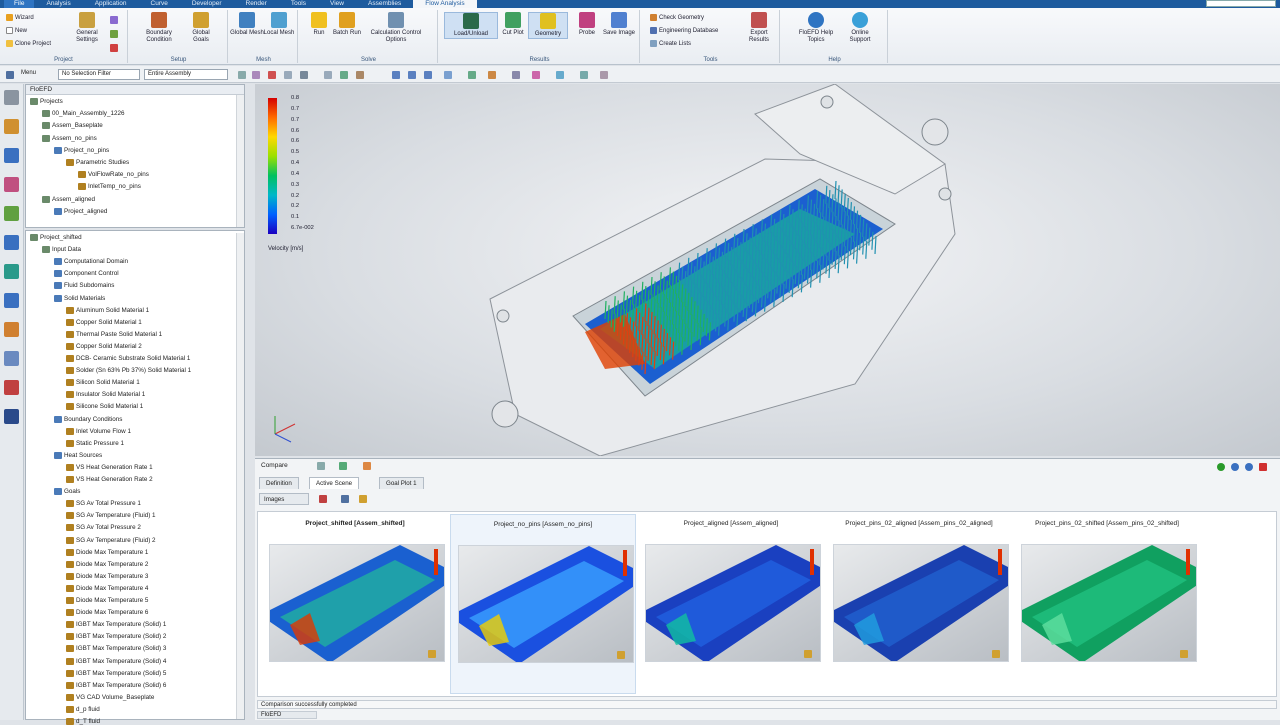 The width and height of the screenshot is (1280, 725). I want to click on ribbon-tab-analysis: Analysis, so click(58, 4).